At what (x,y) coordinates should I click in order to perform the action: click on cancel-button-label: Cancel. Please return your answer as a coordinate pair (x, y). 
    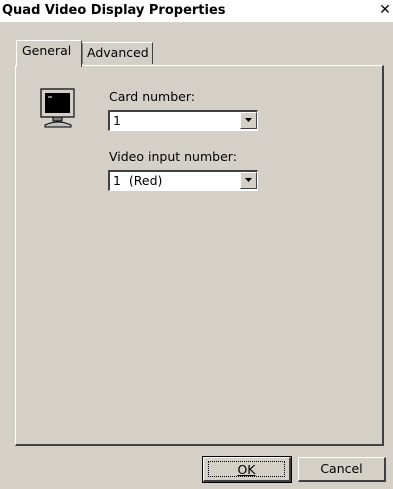
    Looking at the image, I should click on (341, 468).